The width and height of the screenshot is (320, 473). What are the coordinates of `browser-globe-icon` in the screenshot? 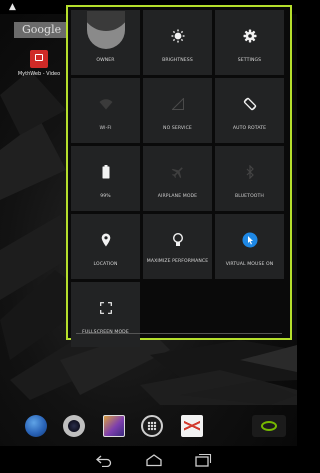 It's located at (36, 426).